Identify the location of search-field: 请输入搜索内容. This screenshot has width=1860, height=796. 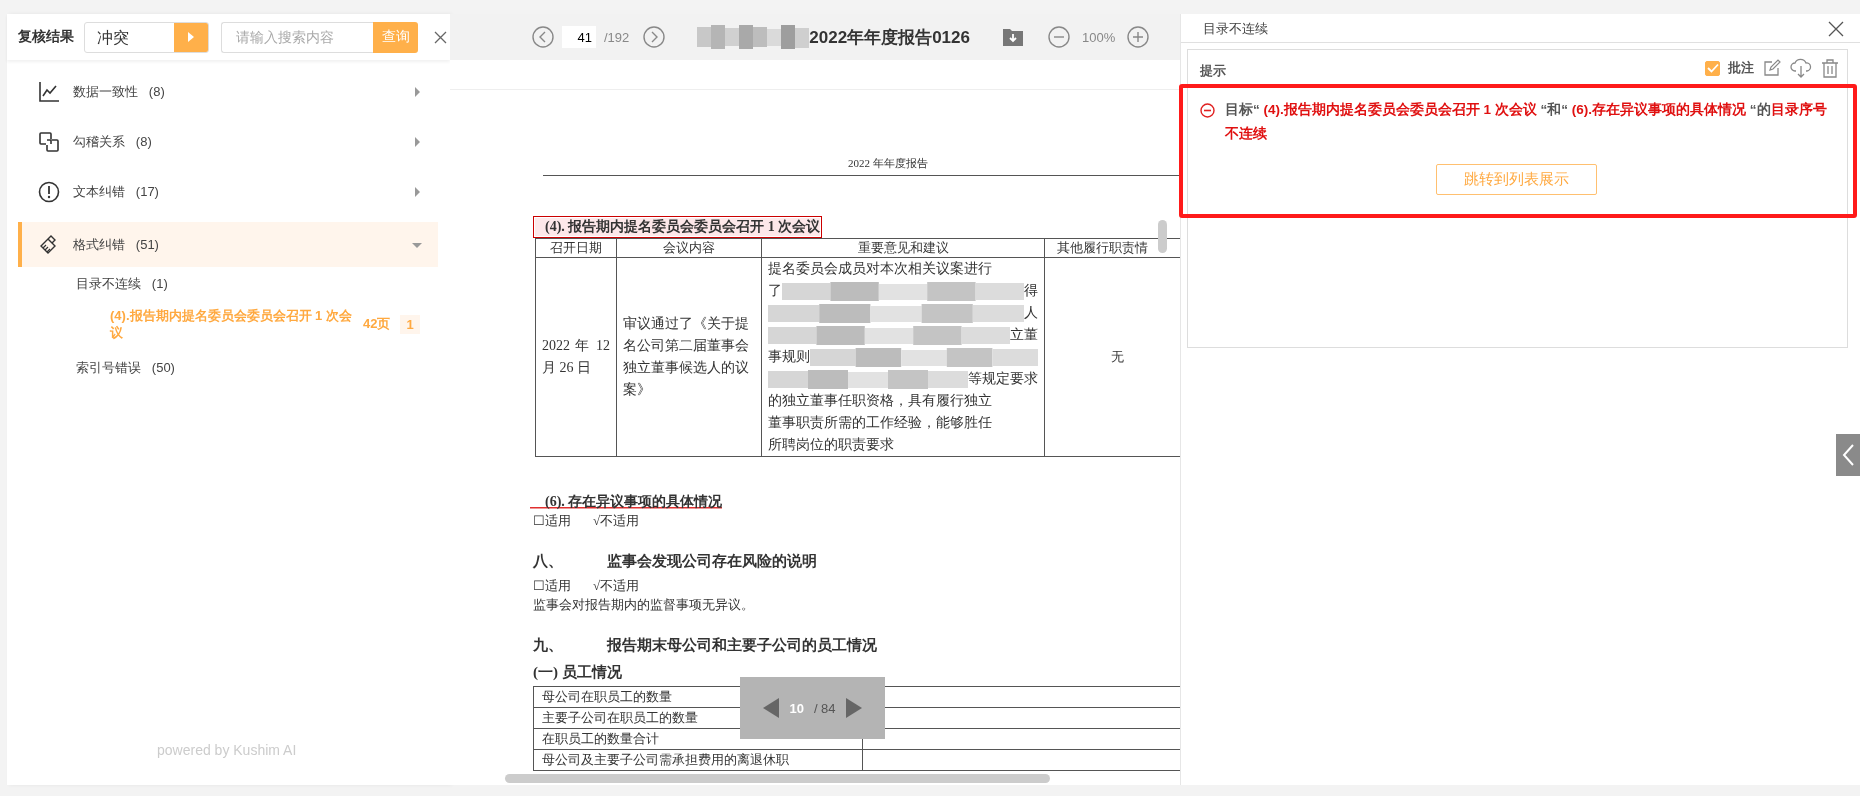
(297, 37).